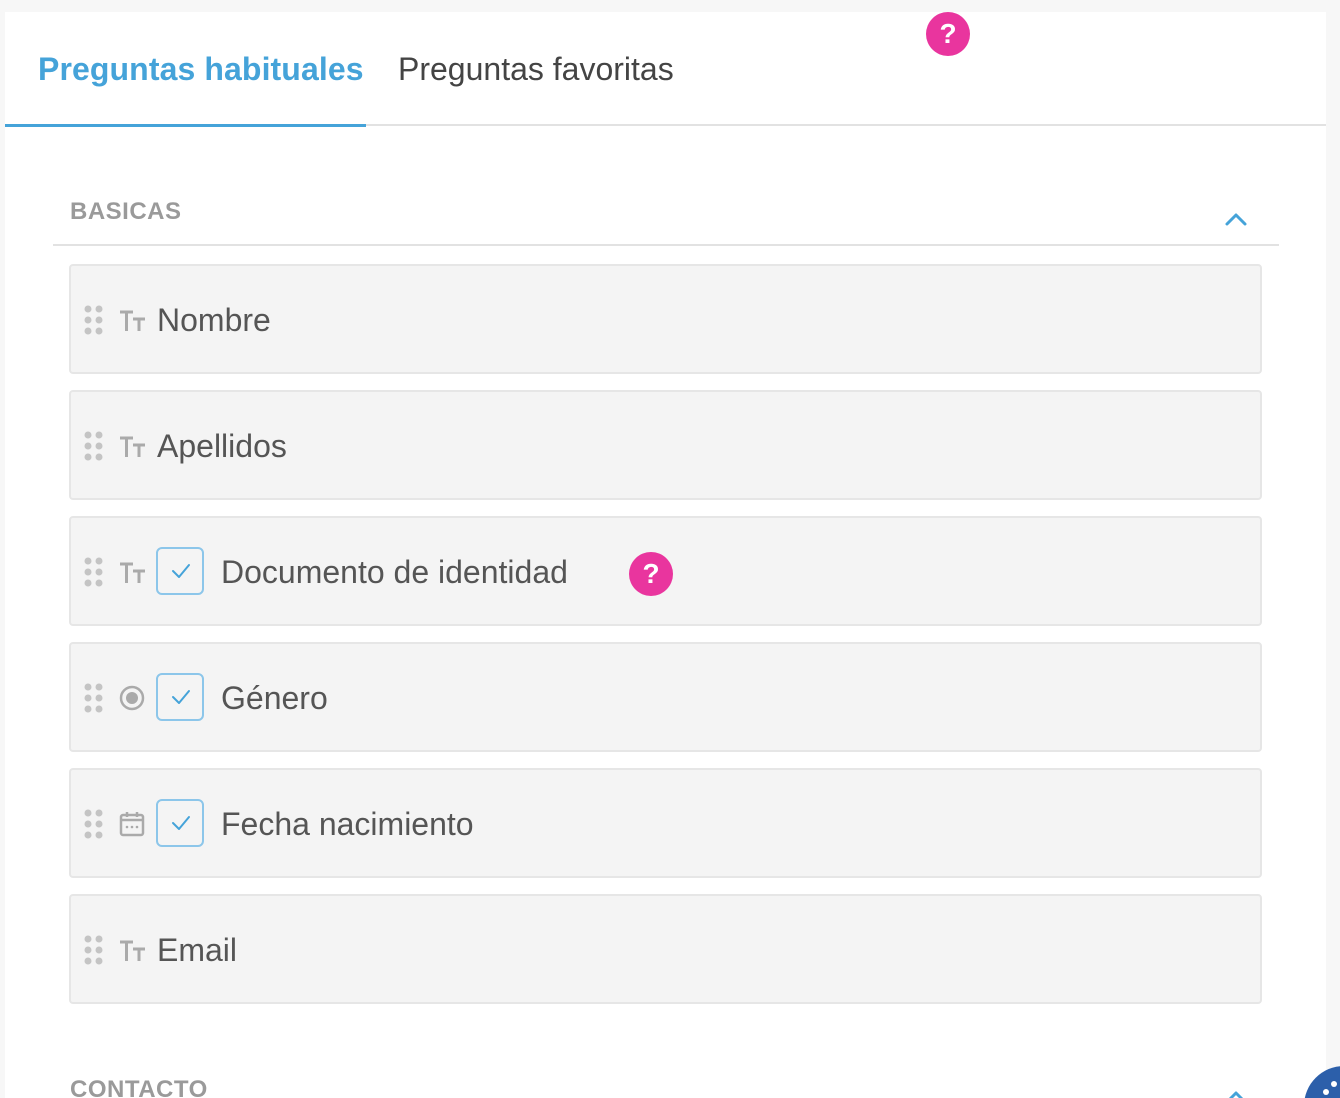 Image resolution: width=1340 pixels, height=1098 pixels. What do you see at coordinates (126, 211) in the screenshot?
I see `section-title: BASICAS` at bounding box center [126, 211].